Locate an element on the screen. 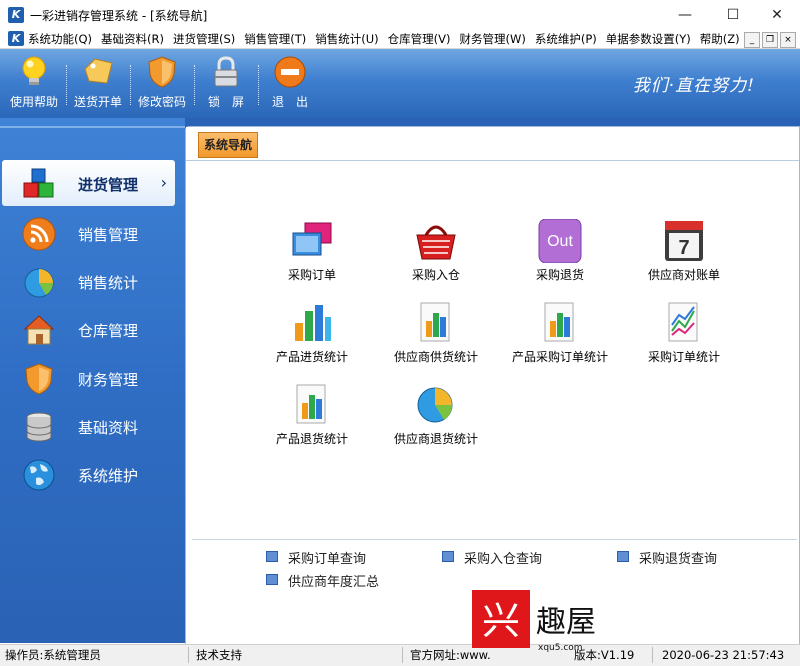 The image size is (800, 666). menu-basic-data: 基础资料(R) is located at coordinates (132, 39).